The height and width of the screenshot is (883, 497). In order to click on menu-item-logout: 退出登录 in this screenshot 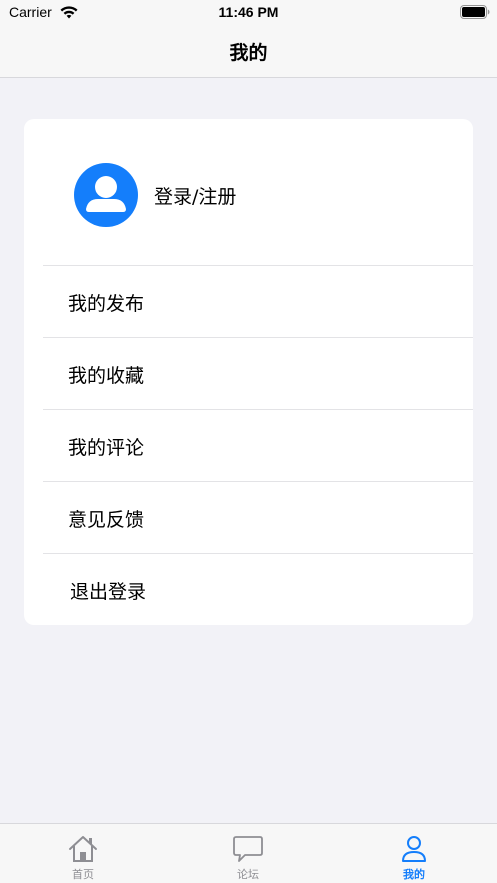, I will do `click(258, 589)`.